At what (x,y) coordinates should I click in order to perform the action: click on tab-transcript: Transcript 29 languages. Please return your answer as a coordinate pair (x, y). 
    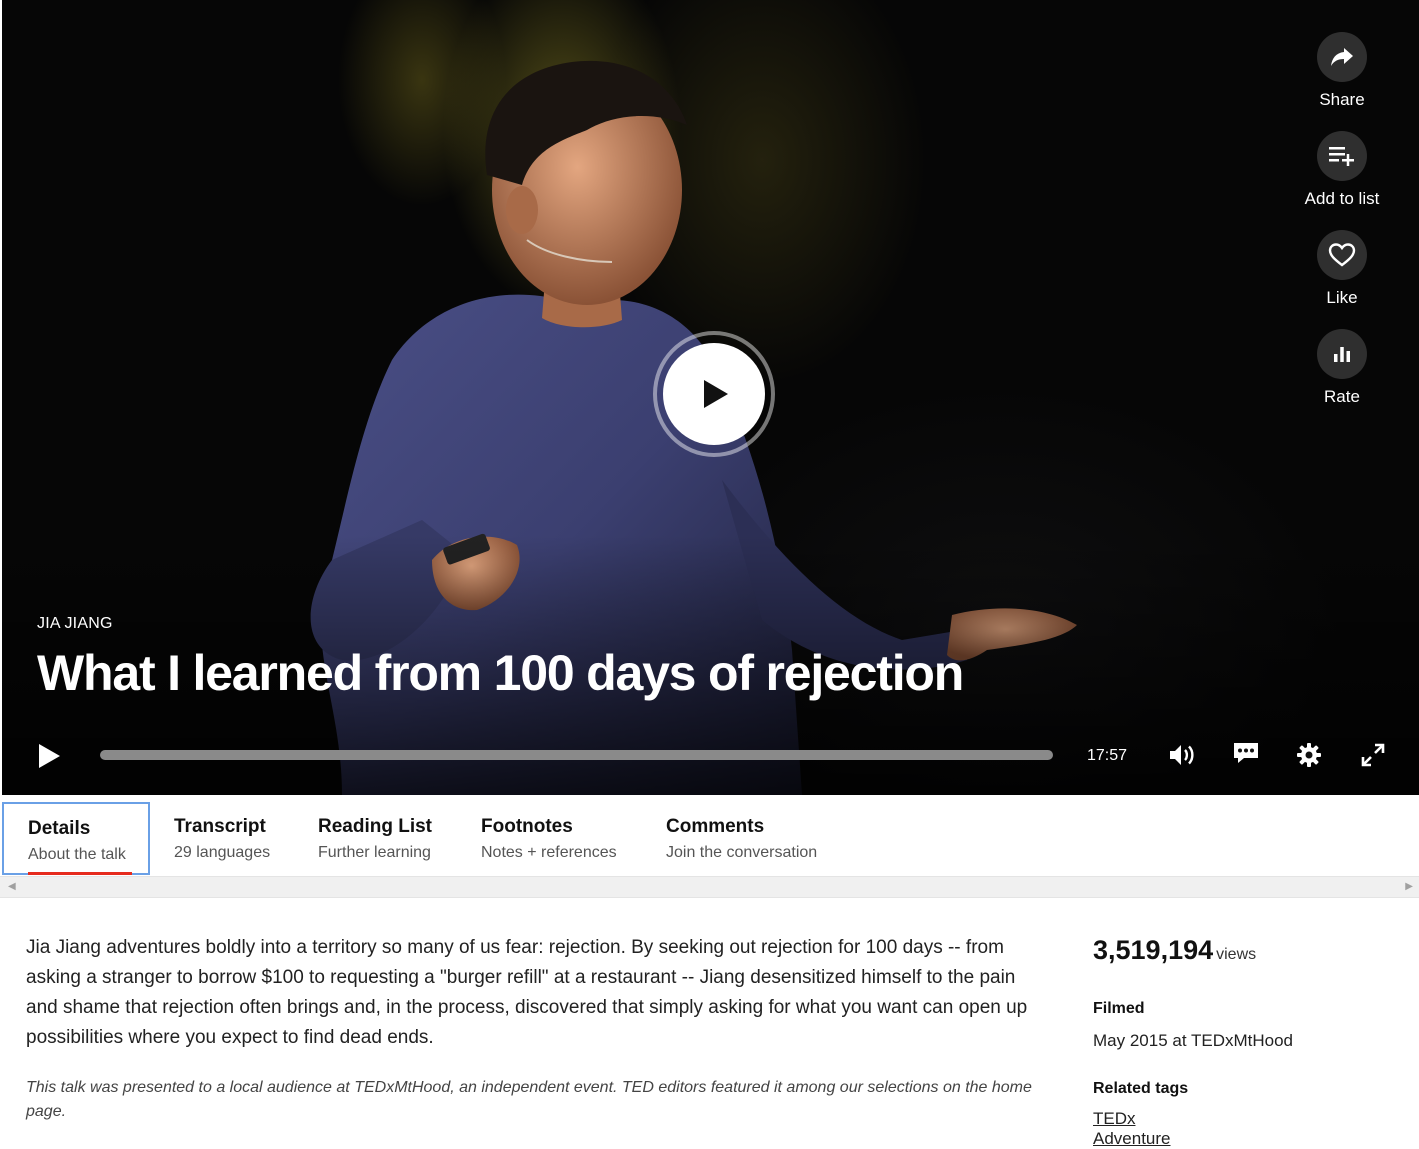
    Looking at the image, I should click on (222, 838).